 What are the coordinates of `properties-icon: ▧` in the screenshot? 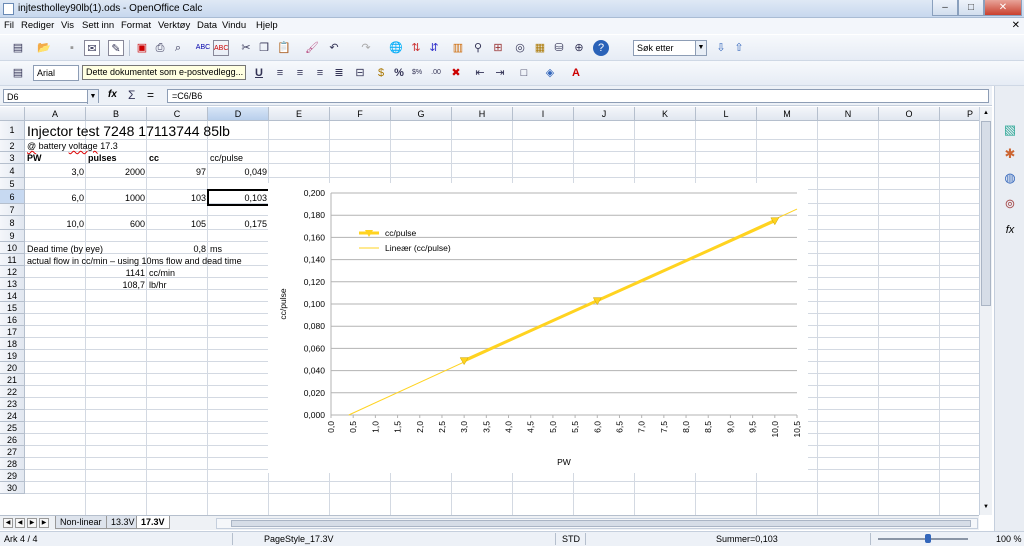 It's located at (1010, 130).